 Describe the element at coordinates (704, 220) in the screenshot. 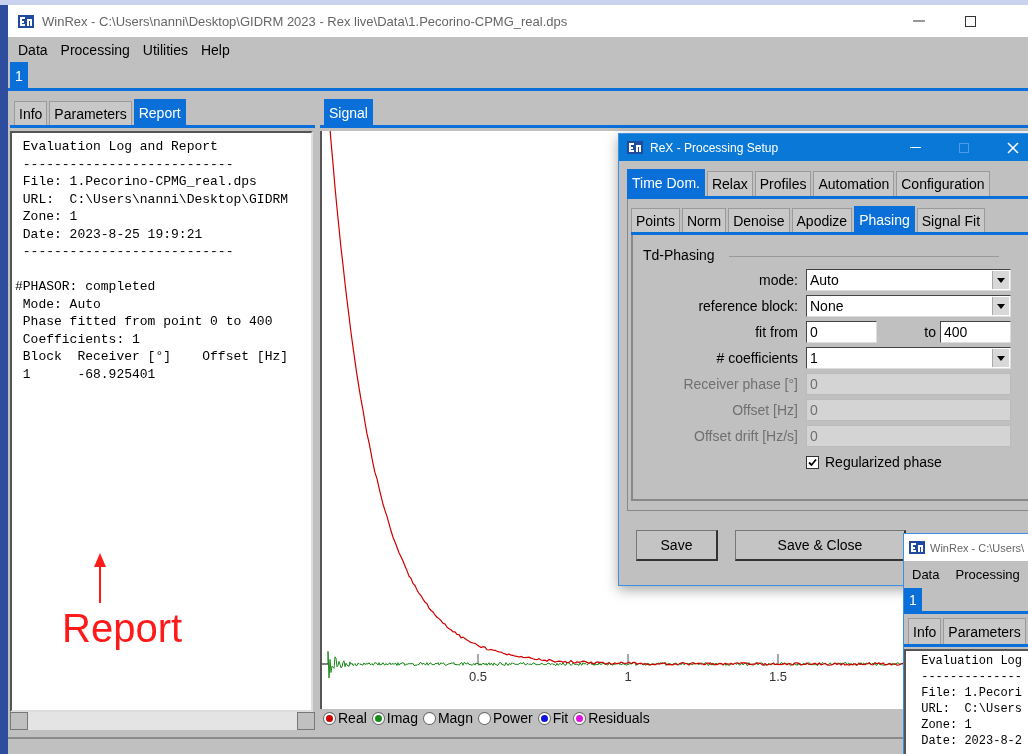

I see `tab: Norm` at that location.